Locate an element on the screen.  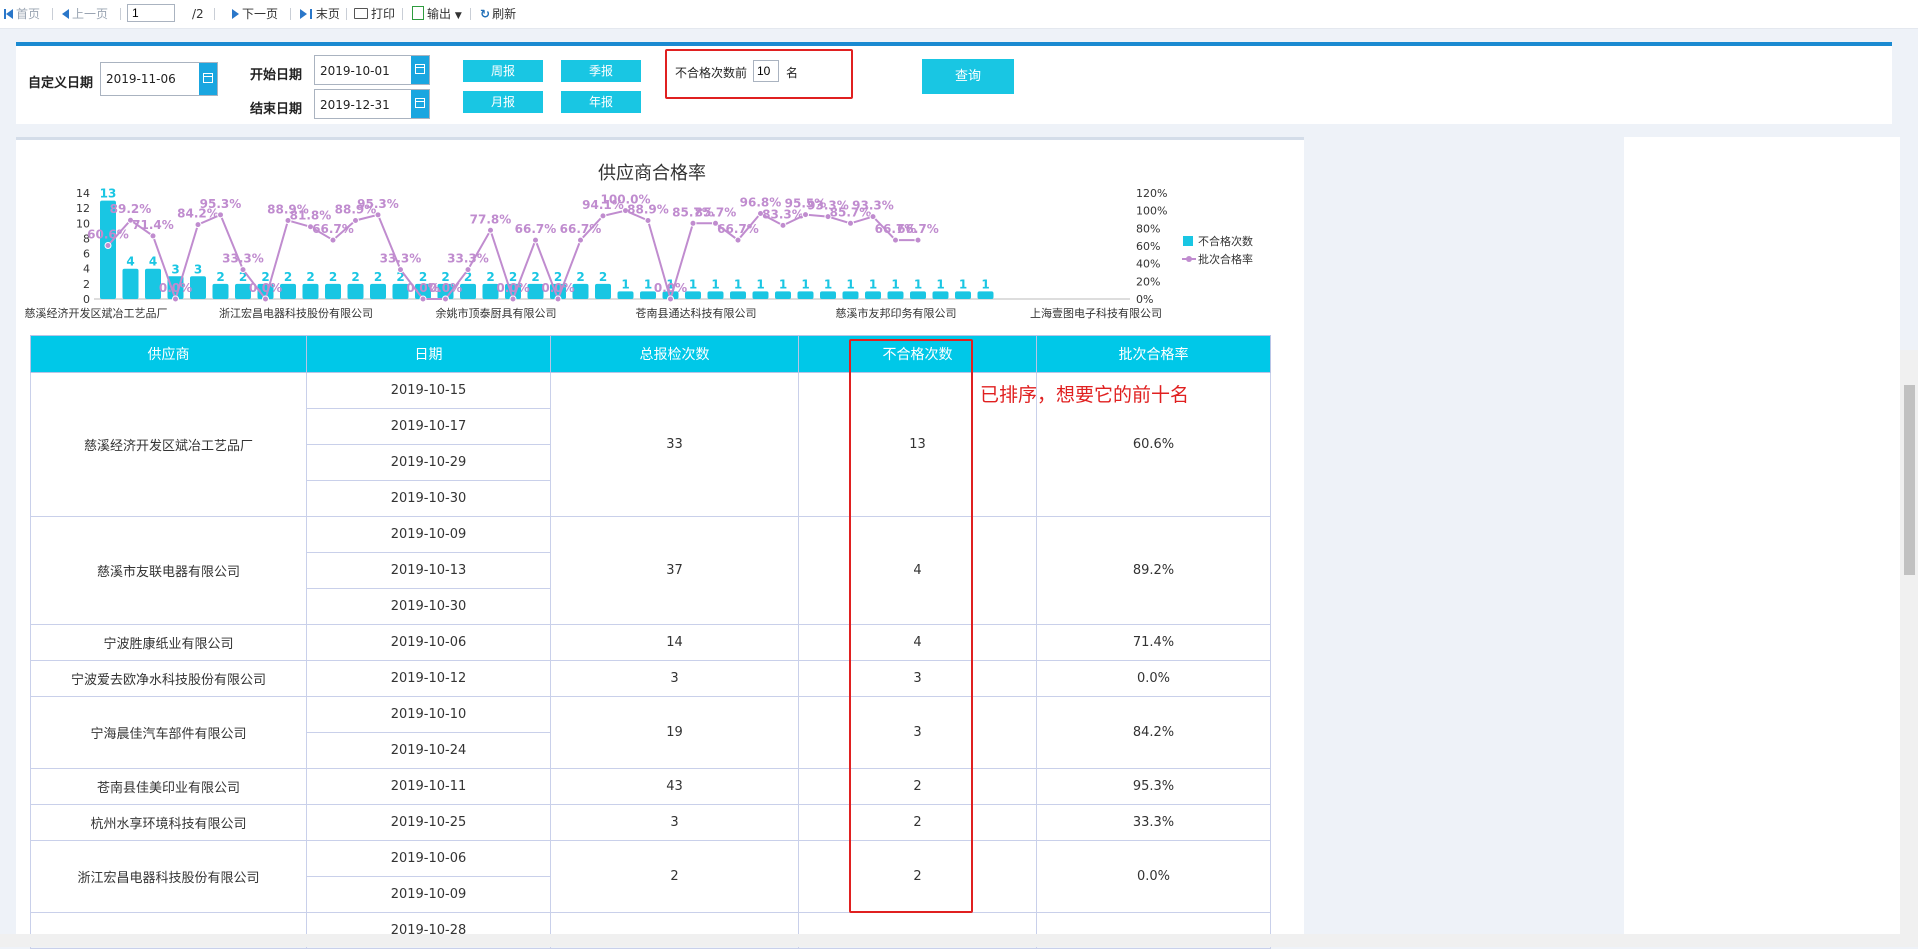
custom-date-value: 2019-11-06 is located at coordinates (141, 79).